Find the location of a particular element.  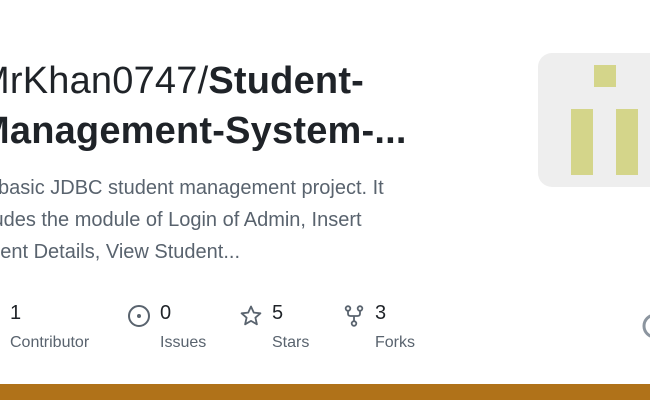

forks-count: 3 is located at coordinates (381, 313).